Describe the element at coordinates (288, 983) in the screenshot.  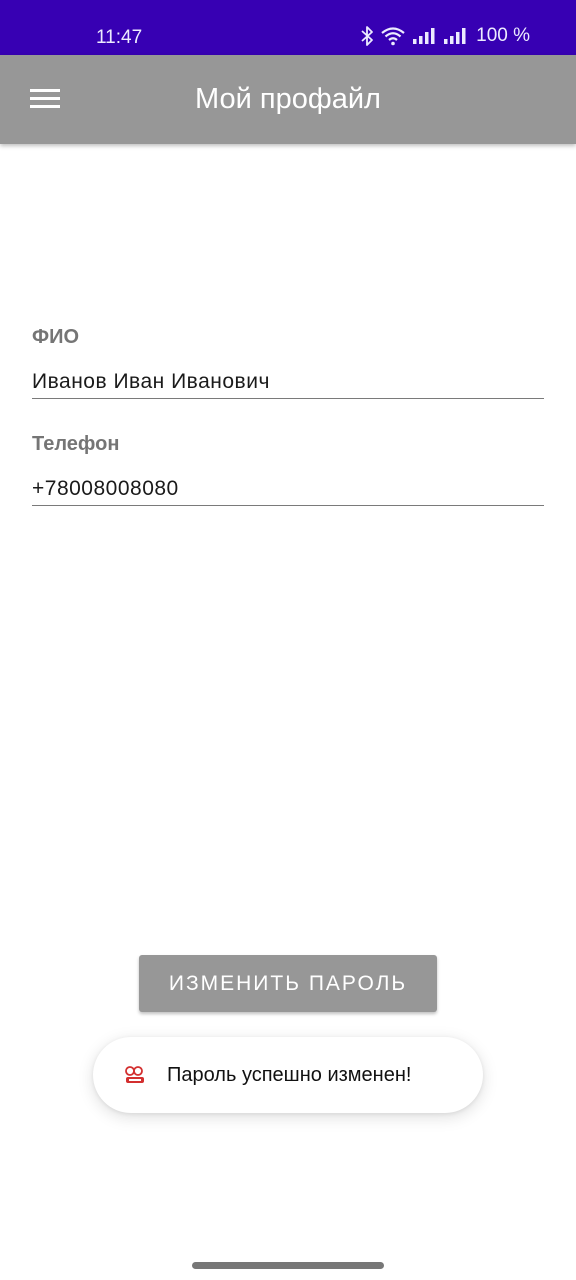
I see `change-password-button: ИЗМЕНИТЬ ПАРОЛЬ` at that location.